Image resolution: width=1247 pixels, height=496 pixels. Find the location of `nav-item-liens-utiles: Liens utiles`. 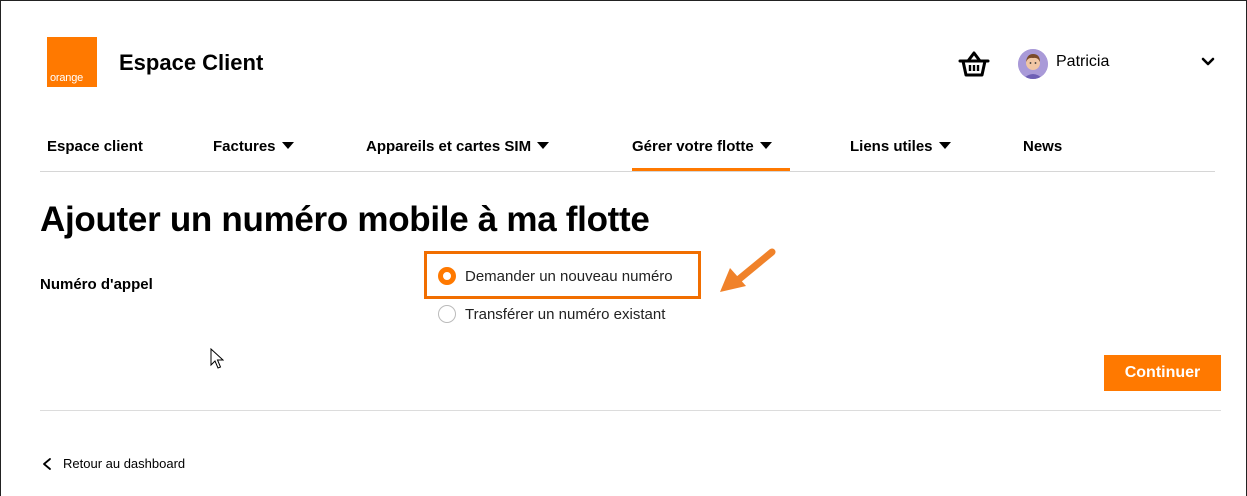

nav-item-liens-utiles: Liens utiles is located at coordinates (900, 146).